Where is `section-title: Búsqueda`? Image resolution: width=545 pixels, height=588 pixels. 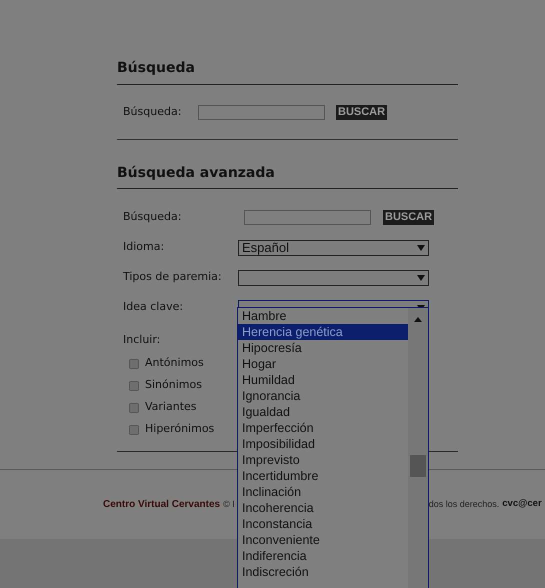
section-title: Búsqueda is located at coordinates (156, 68).